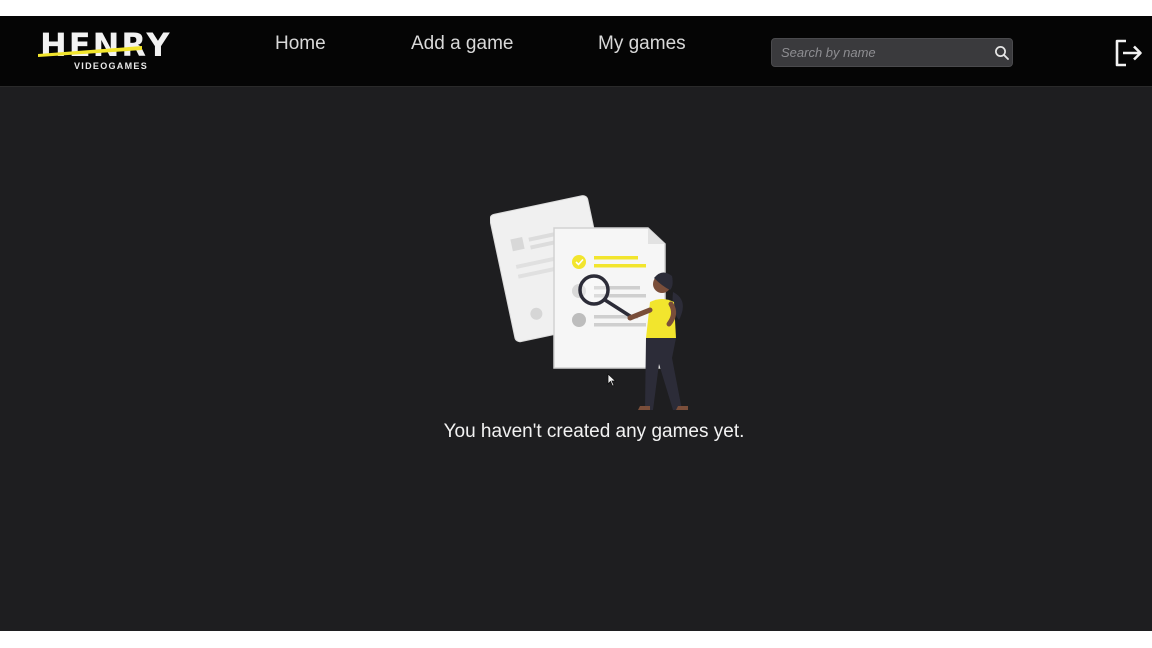 This screenshot has width=1152, height=648. I want to click on logo-slash-mark, so click(90, 51).